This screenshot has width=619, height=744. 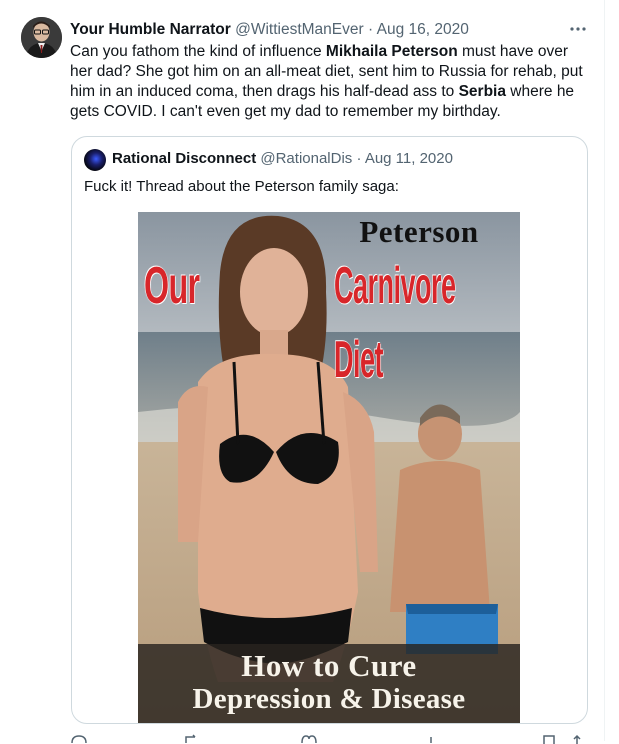 I want to click on cover-word-our: Our, so click(x=172, y=286).